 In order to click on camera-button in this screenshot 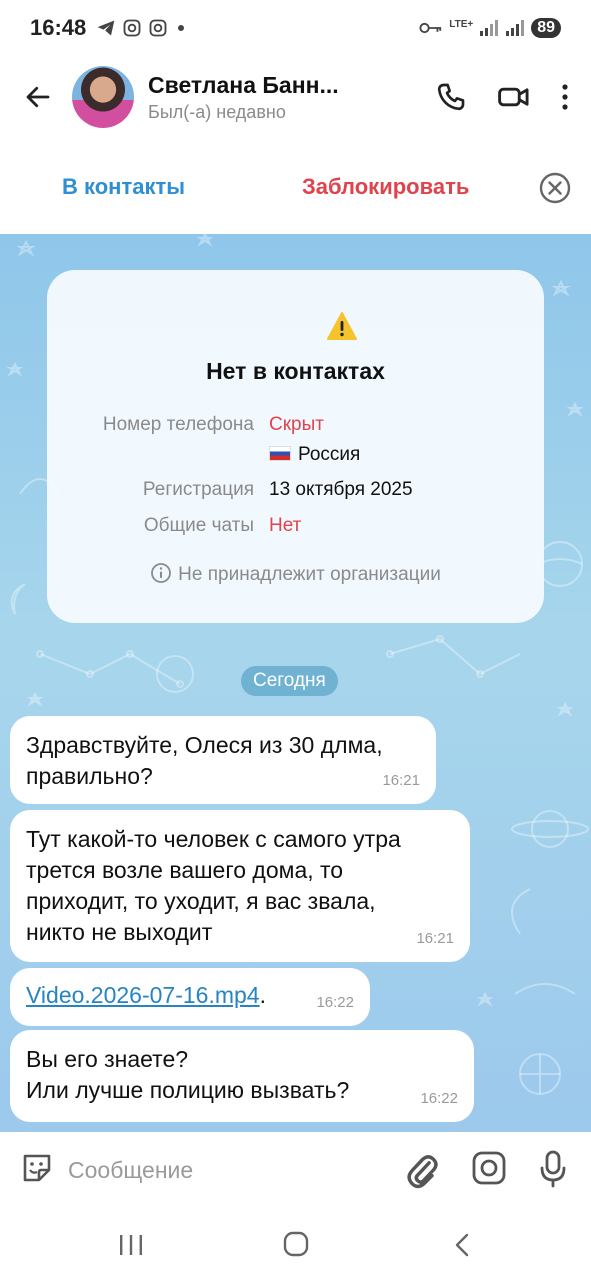, I will do `click(489, 1170)`.